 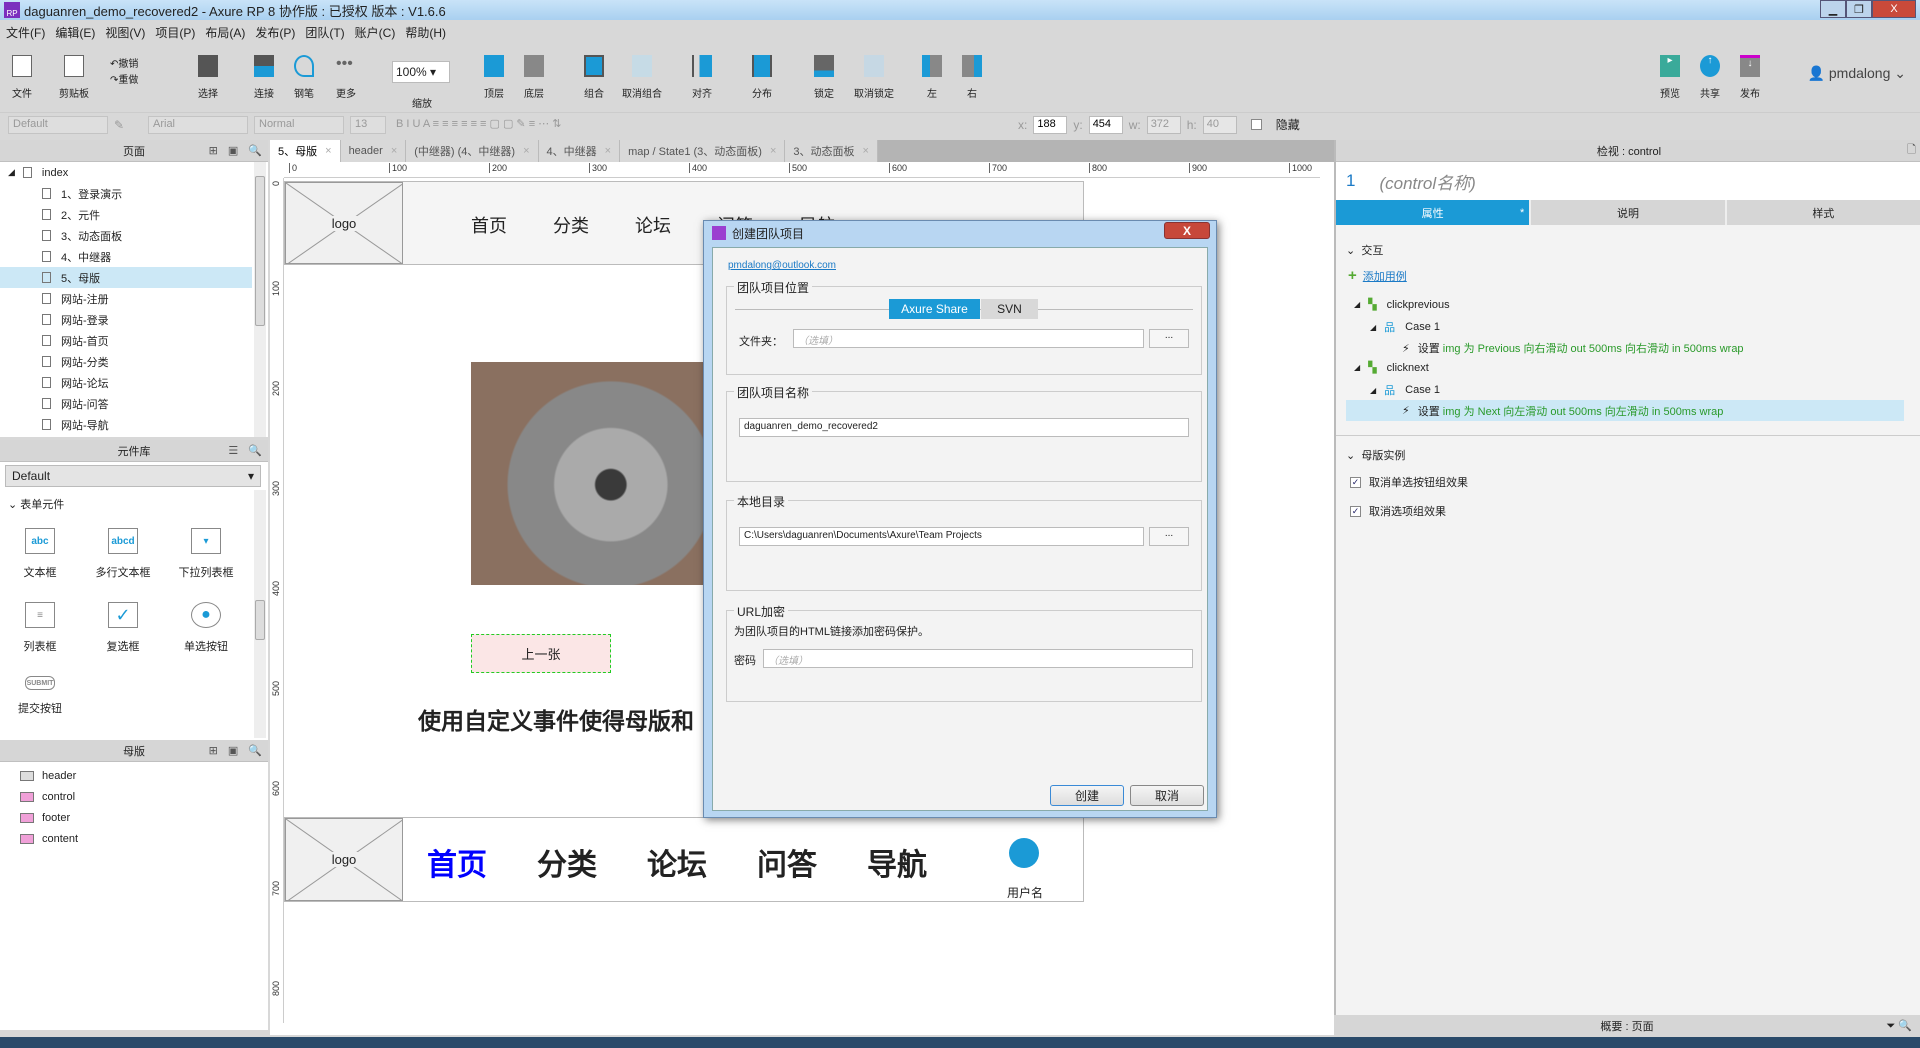 What do you see at coordinates (787, 862) in the screenshot?
I see `nav-qa: 问答` at bounding box center [787, 862].